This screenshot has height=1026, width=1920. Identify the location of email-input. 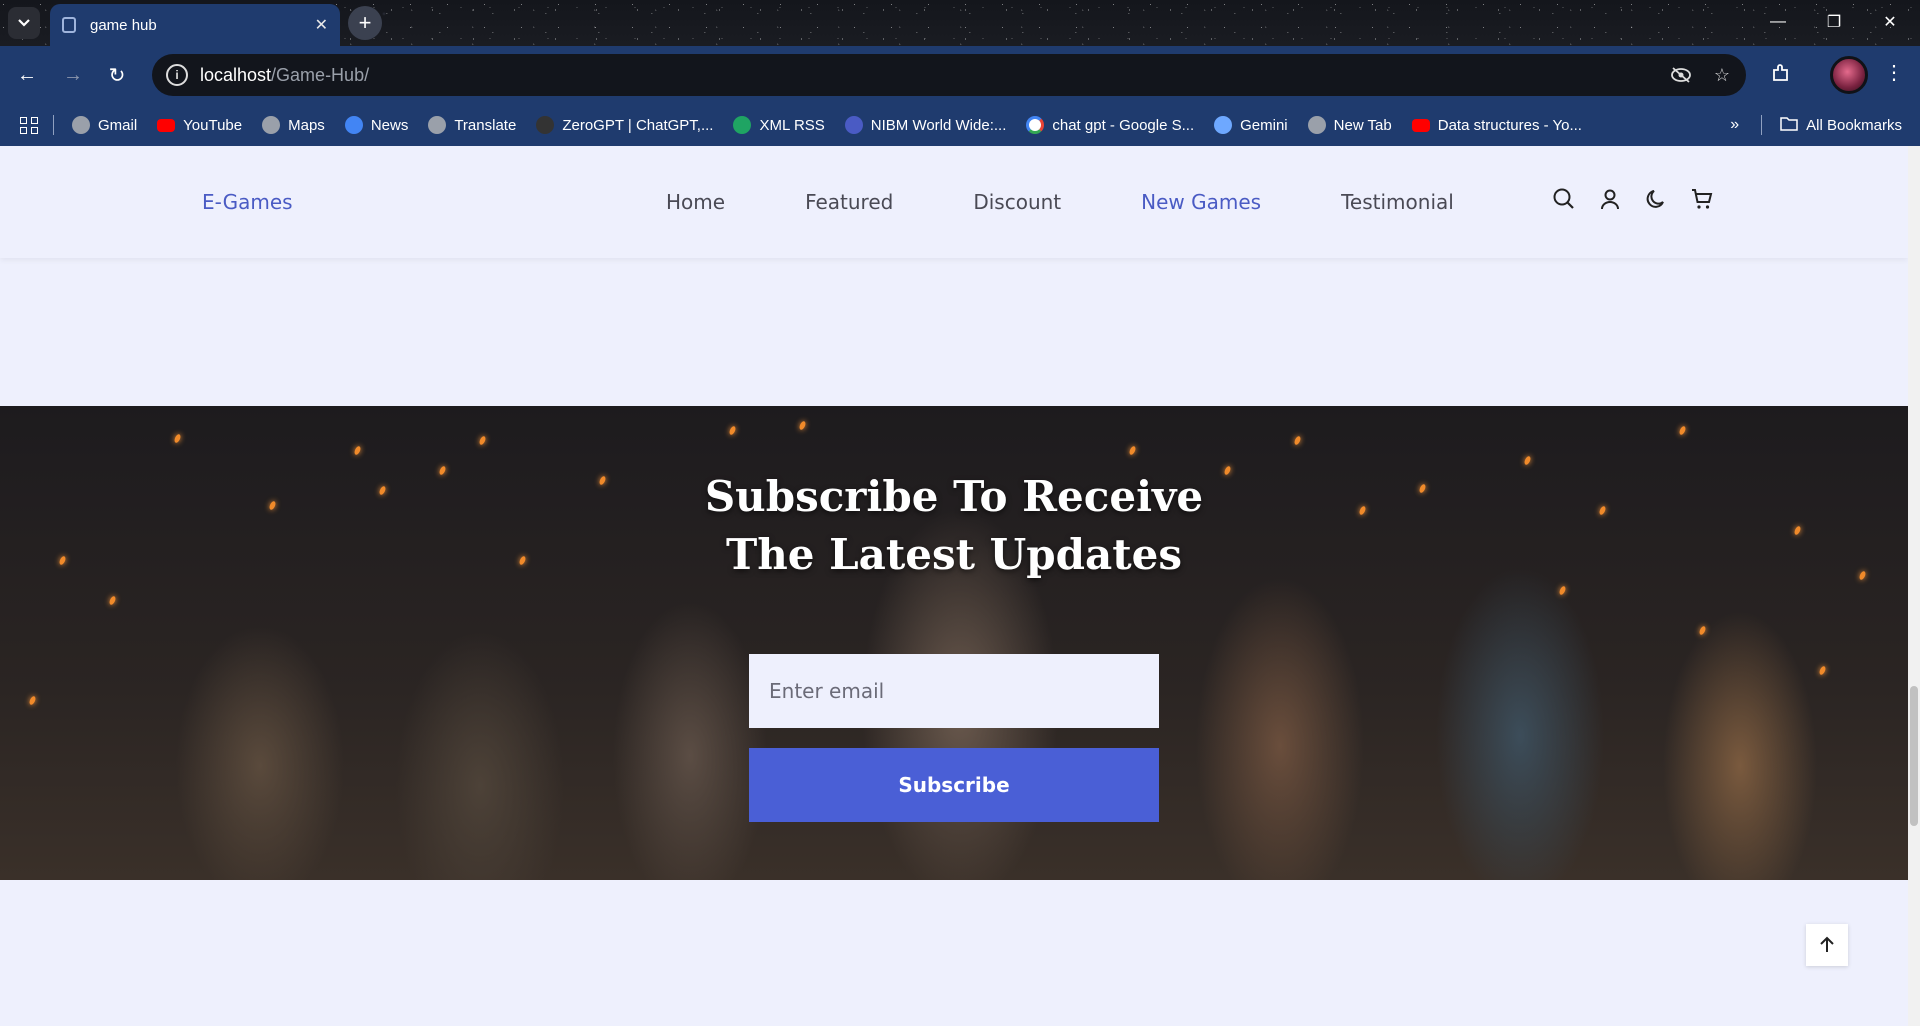
(954, 691).